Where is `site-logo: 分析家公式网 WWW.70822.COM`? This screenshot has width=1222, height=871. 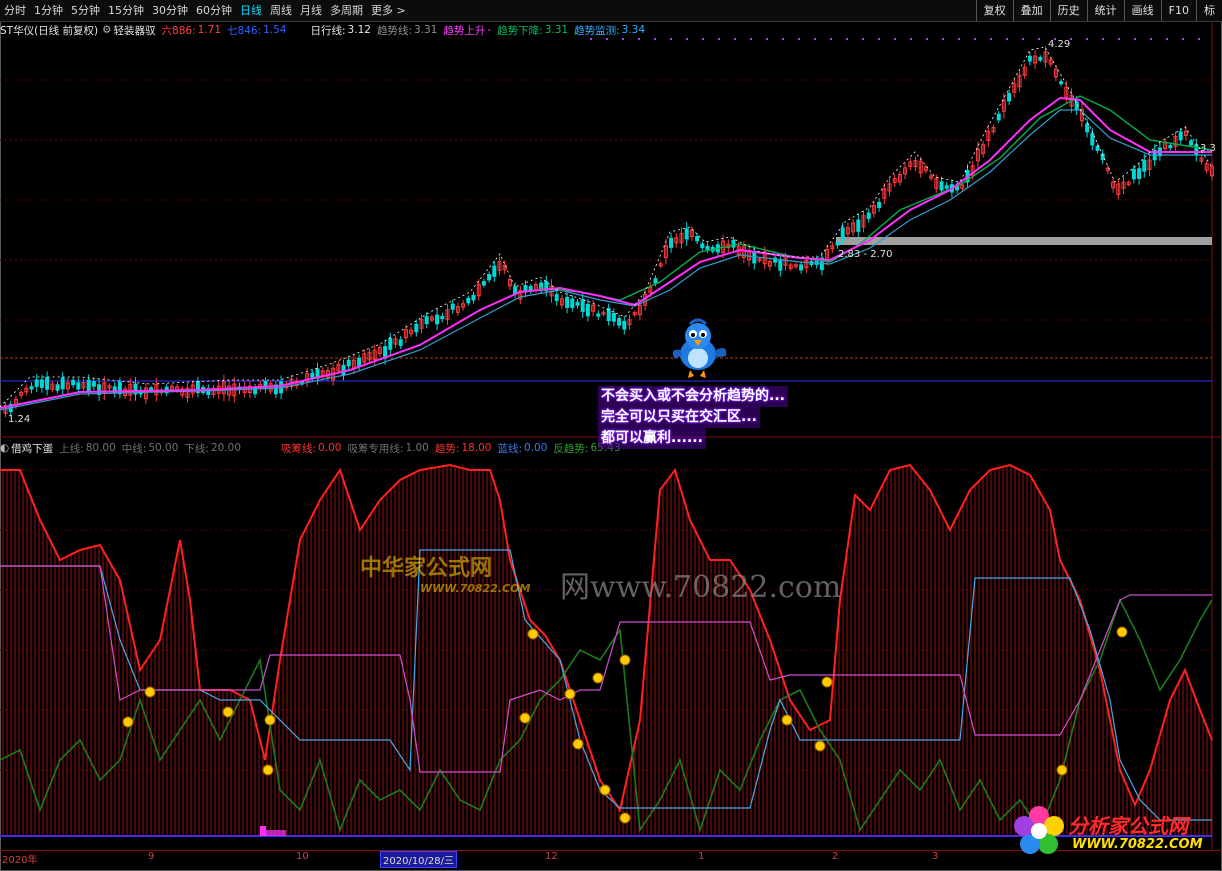
site-logo: 分析家公式网 WWW.70822.COM is located at coordinates (1116, 830).